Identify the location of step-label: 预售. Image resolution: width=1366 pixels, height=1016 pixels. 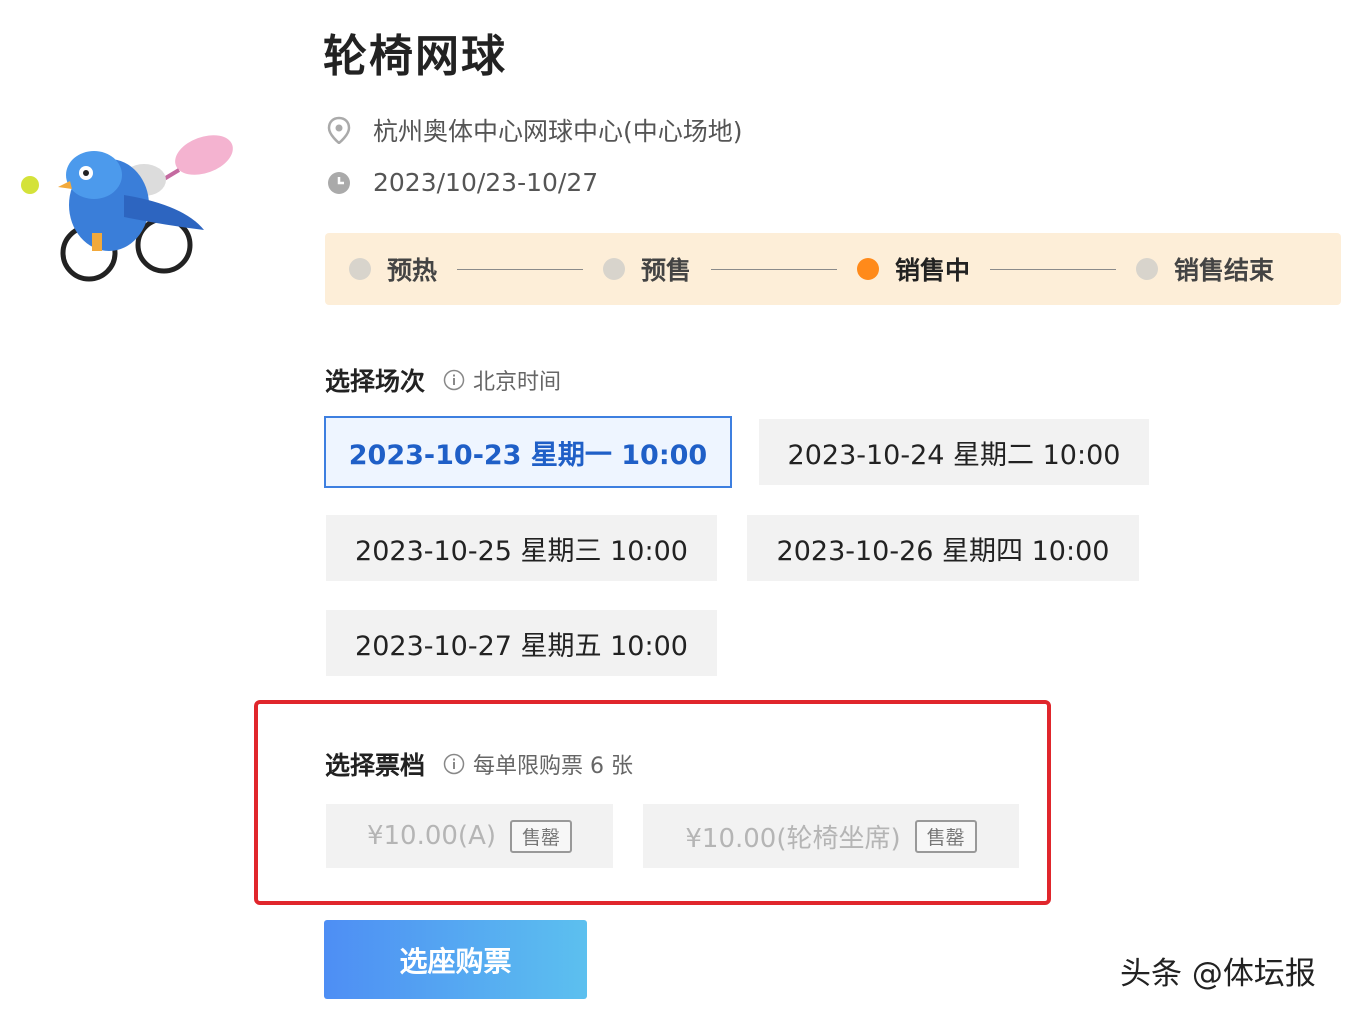
(666, 270).